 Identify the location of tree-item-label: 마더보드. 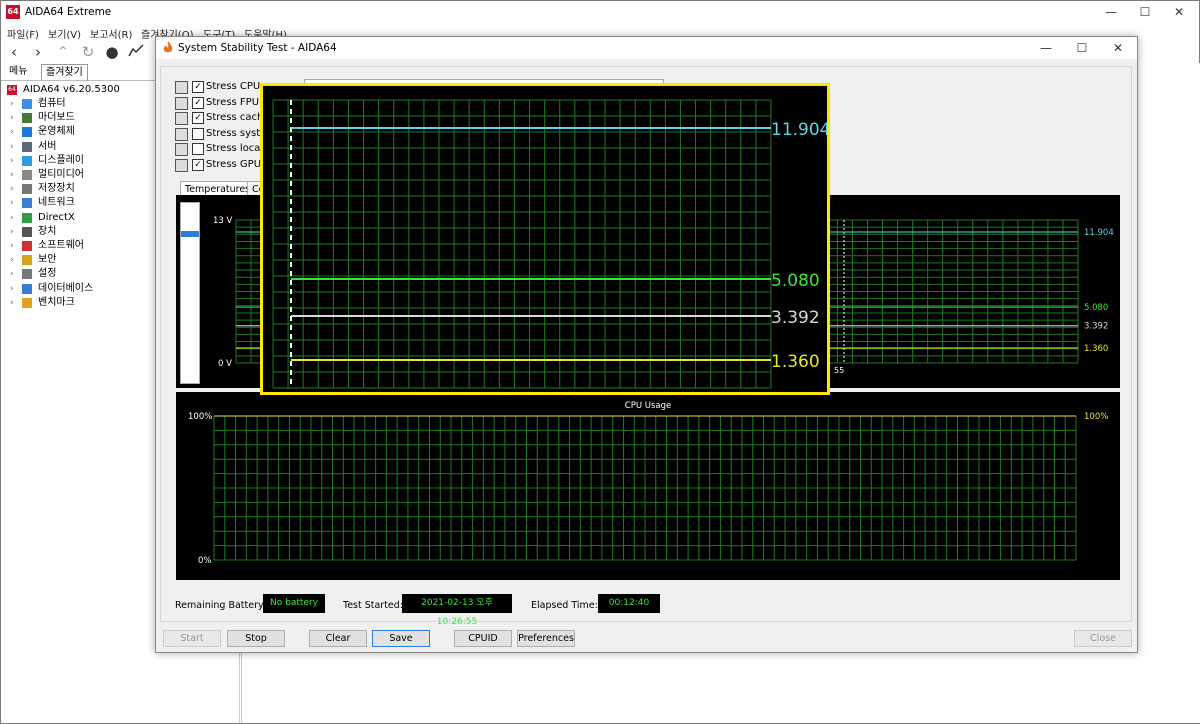
(56, 118).